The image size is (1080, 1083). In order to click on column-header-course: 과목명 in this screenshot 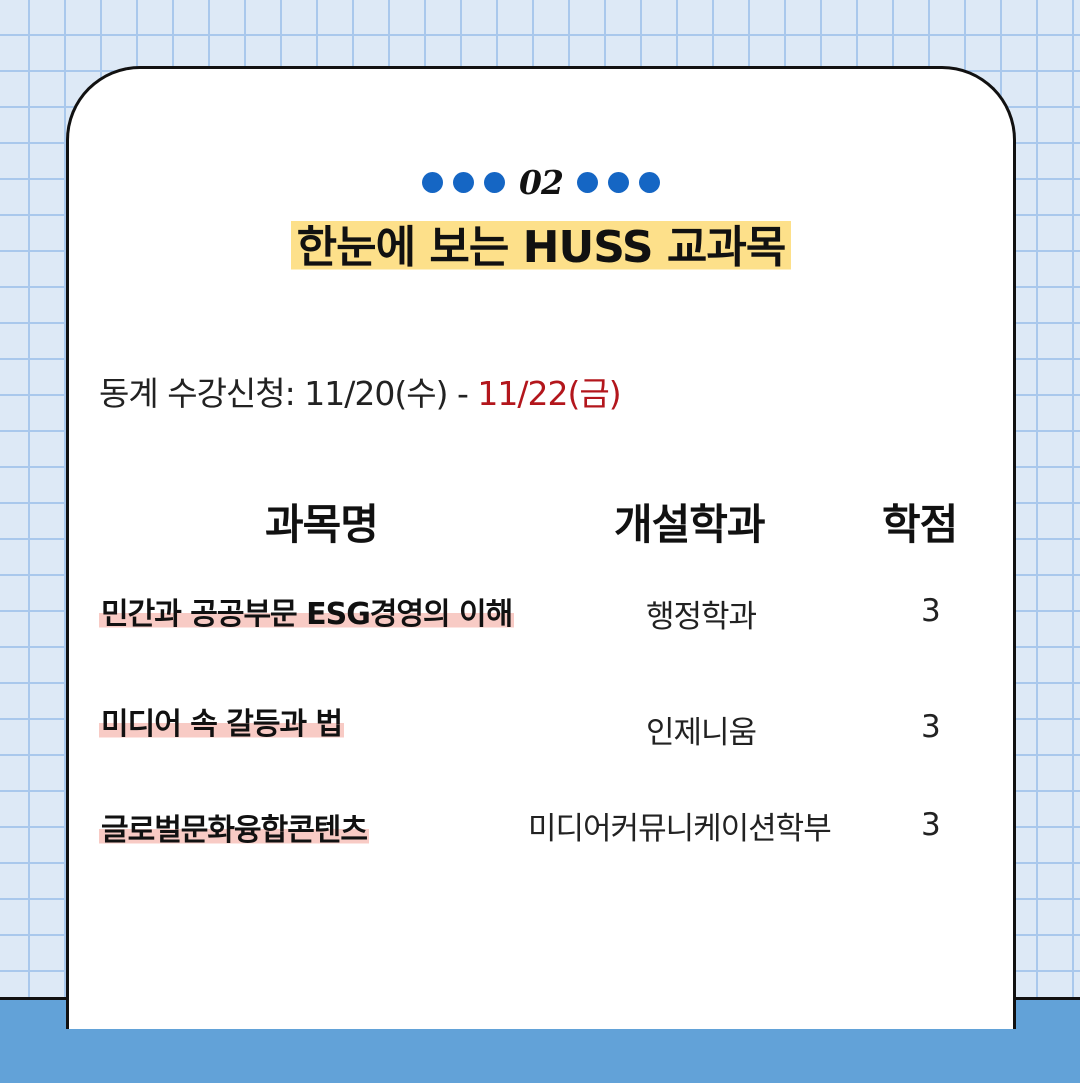, I will do `click(322, 524)`.